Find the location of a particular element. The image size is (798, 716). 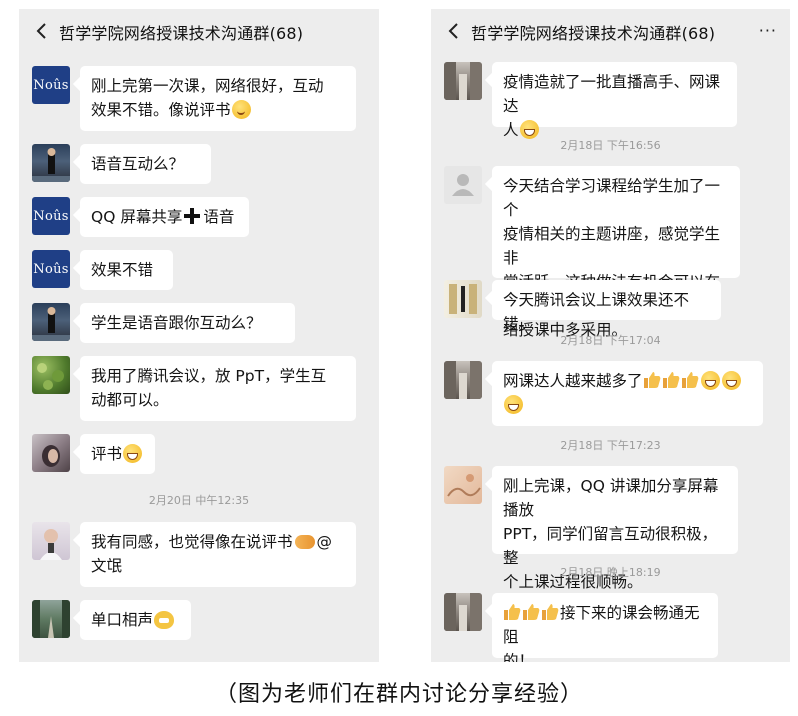

figure-caption: （图为老师们在群内讨论分享经验） is located at coordinates (398, 694).